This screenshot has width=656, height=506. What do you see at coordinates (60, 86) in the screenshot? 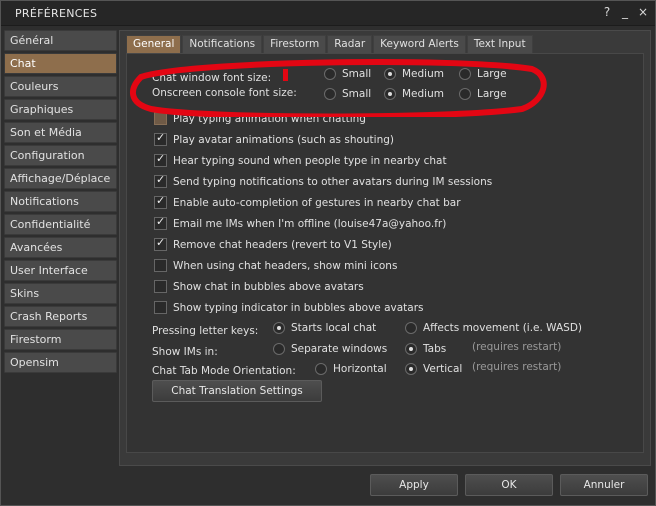
I see `sidebar-item-colors: Couleurs` at bounding box center [60, 86].